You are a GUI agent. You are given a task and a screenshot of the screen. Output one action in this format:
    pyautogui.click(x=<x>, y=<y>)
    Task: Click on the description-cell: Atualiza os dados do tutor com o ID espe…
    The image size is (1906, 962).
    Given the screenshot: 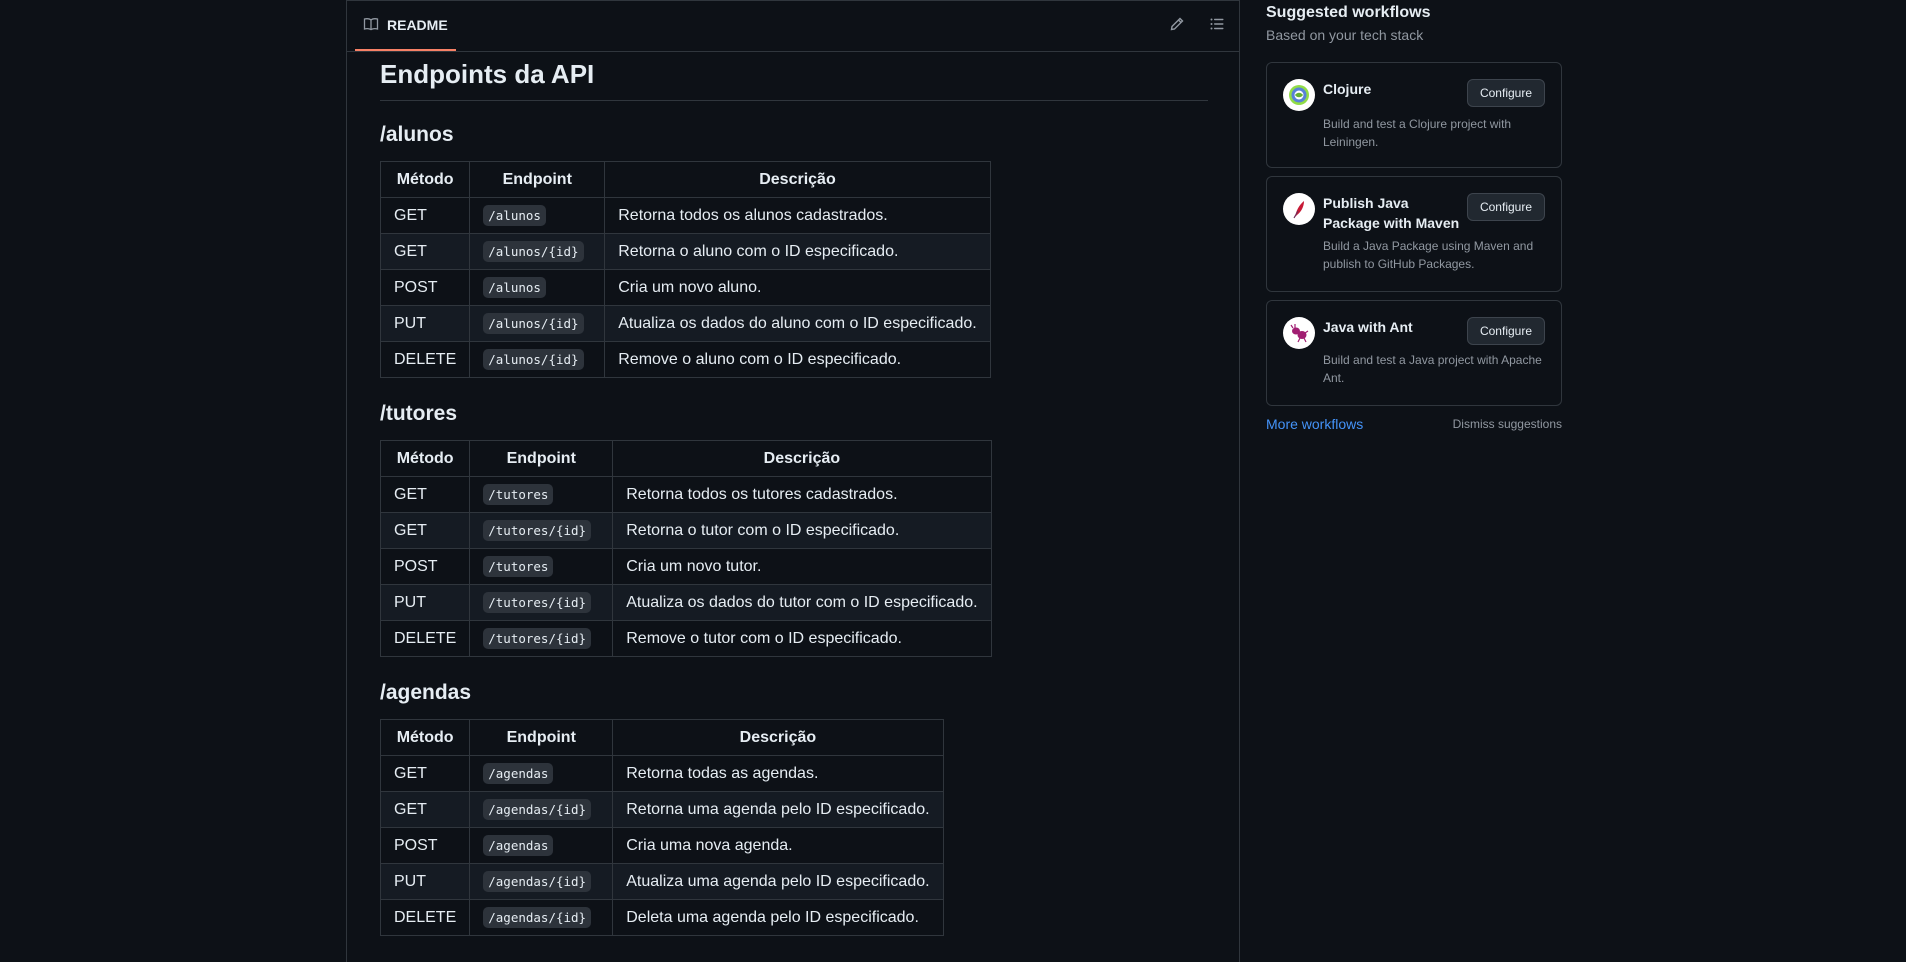 What is the action you would take?
    pyautogui.click(x=802, y=602)
    